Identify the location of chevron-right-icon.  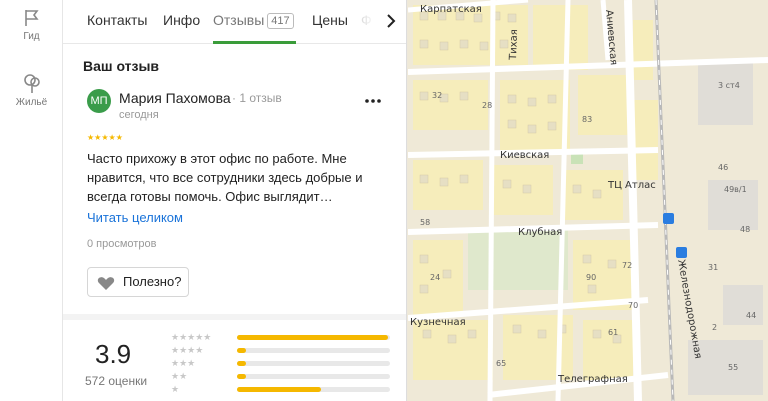
(391, 21).